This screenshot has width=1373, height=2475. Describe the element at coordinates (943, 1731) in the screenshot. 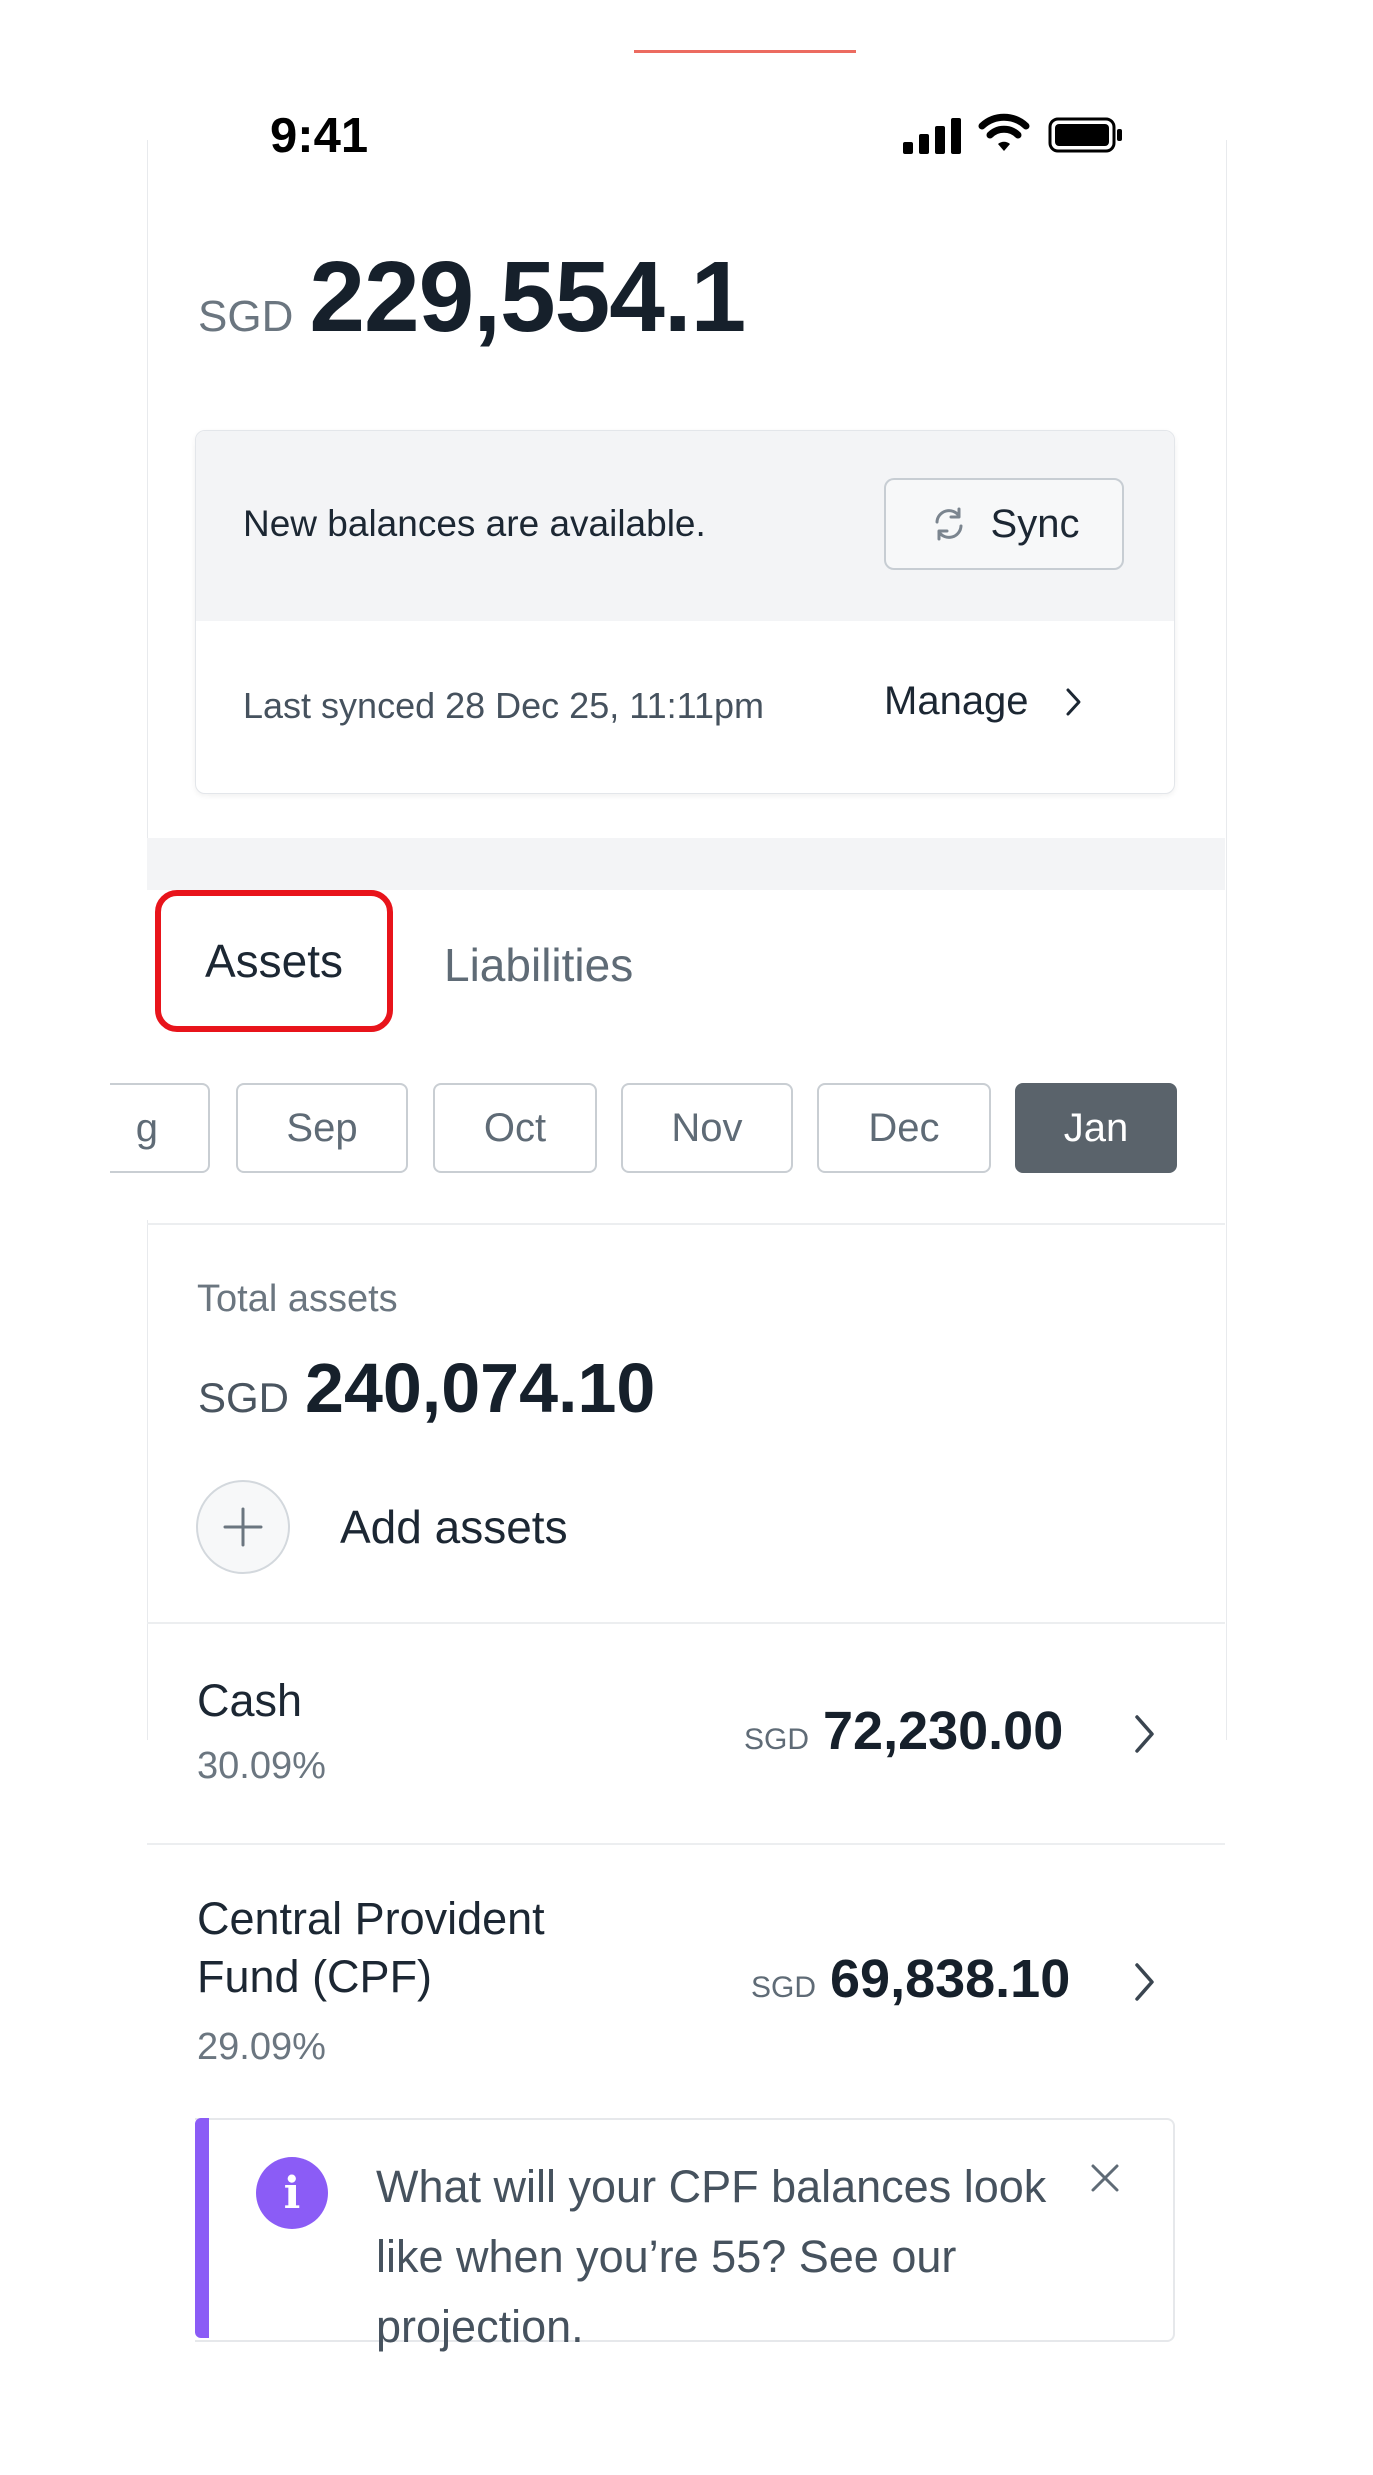

I see `asset-amount: 72,230.00` at that location.